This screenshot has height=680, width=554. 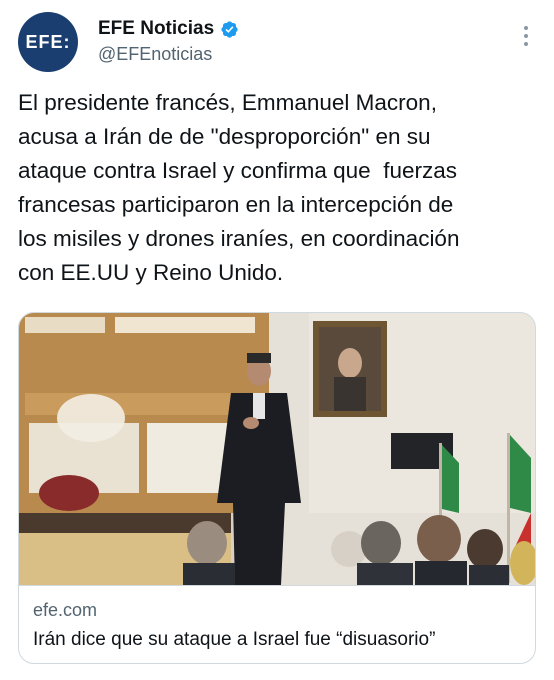 What do you see at coordinates (168, 41) in the screenshot?
I see `author-names: EFE Noticias @EFEnoticias` at bounding box center [168, 41].